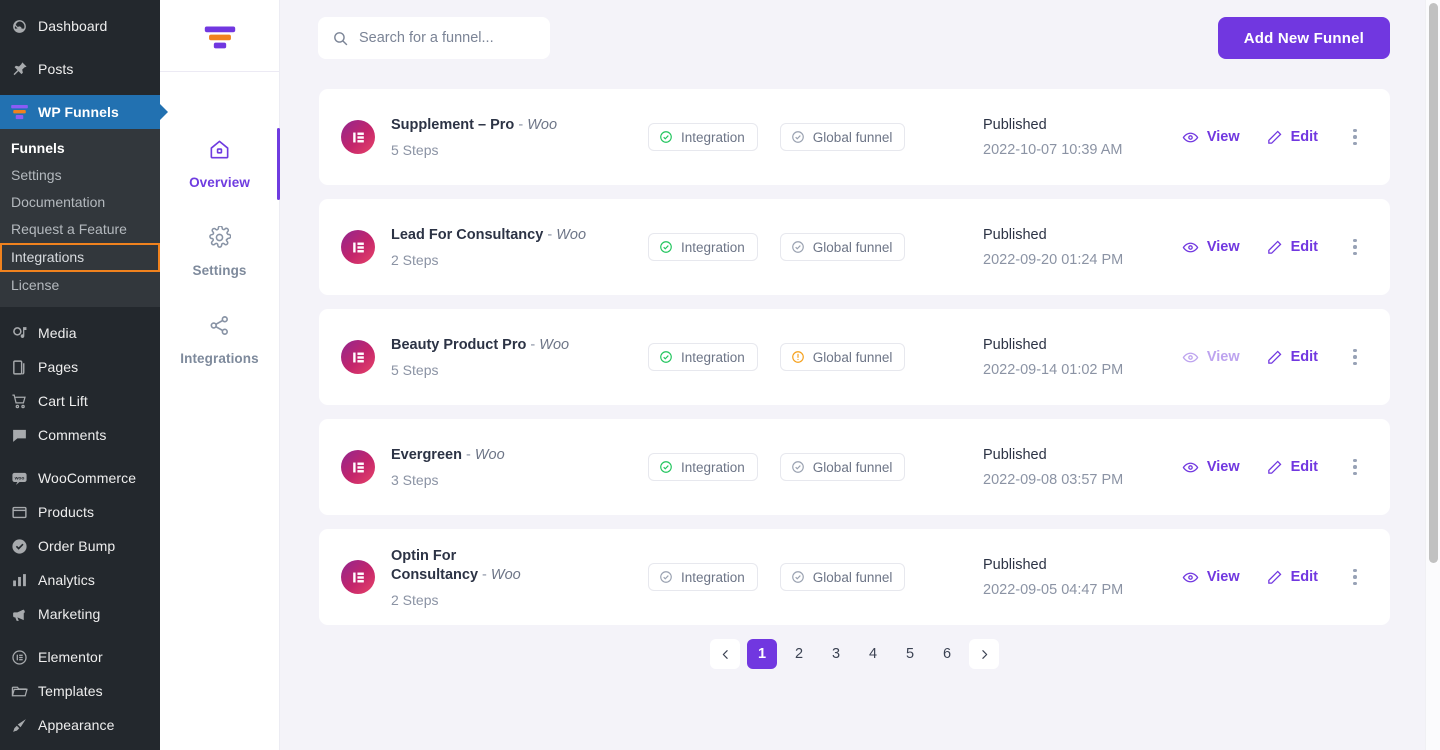 The image size is (1440, 750). I want to click on sidebar-item-label: WP Funnels, so click(78, 112).